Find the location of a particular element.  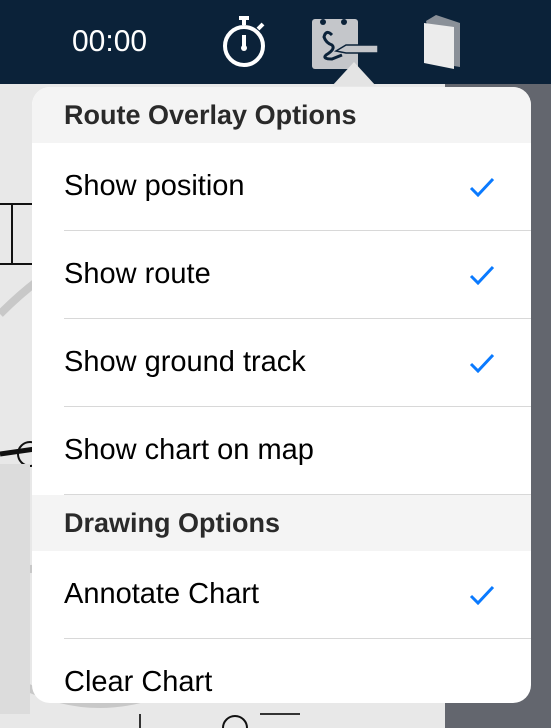

menu-item: Clear Chart is located at coordinates (297, 671).